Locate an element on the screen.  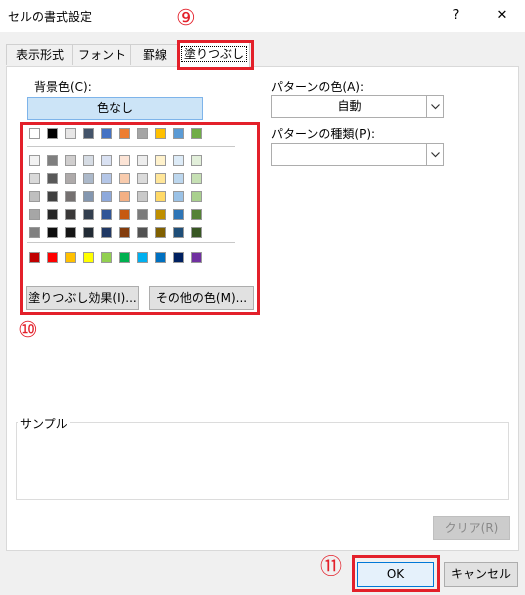
tab-number-format: 表示形式 is located at coordinates (40, 54).